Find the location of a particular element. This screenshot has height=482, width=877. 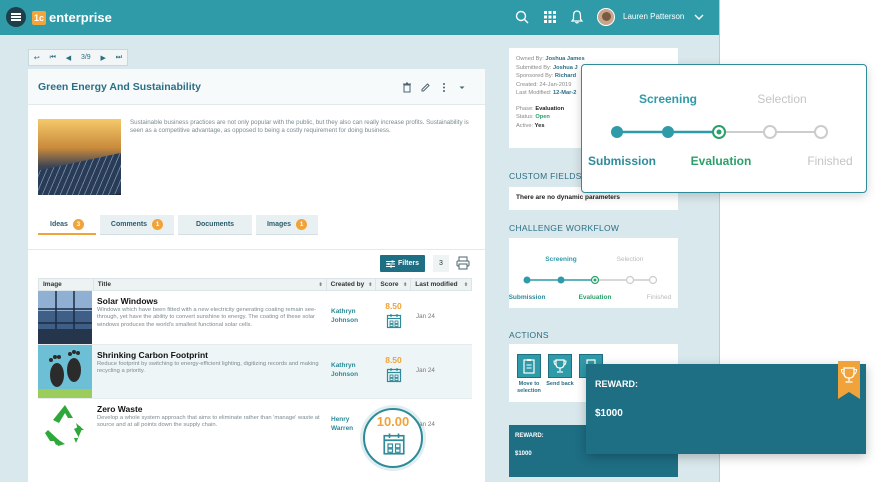

tab-bar: Ideas 3 Comments 1 Documents Images 1 is located at coordinates (258, 225).